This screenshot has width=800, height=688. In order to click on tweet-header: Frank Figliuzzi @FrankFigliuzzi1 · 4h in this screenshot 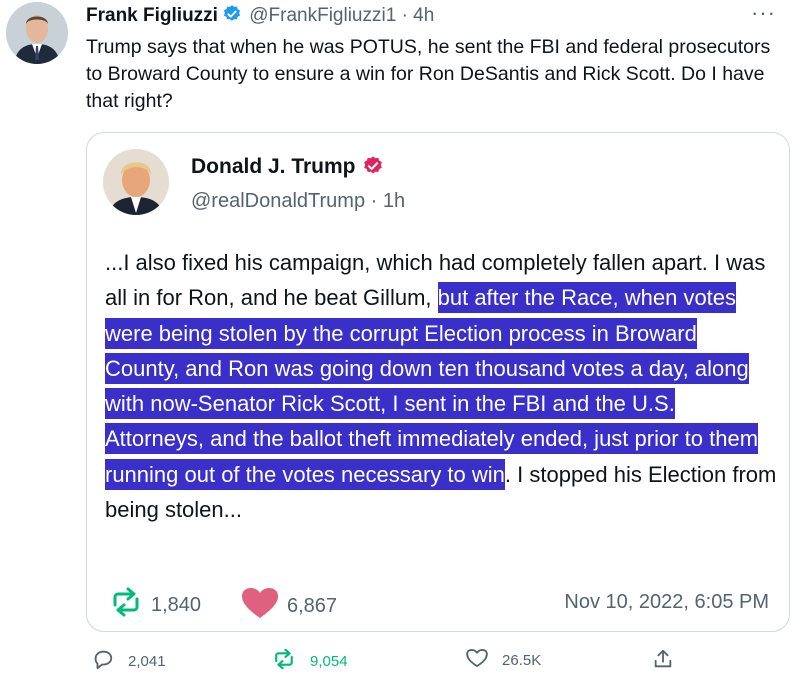, I will do `click(433, 17)`.